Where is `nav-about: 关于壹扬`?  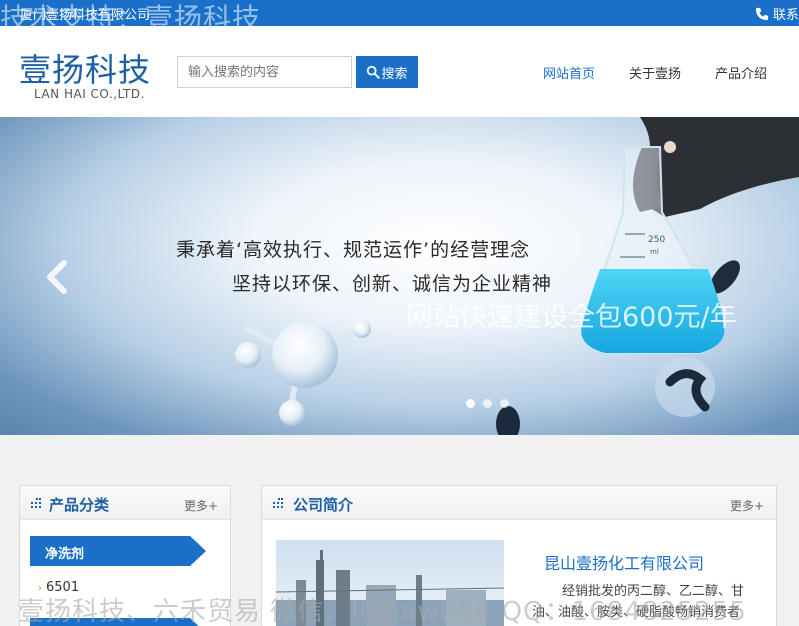 nav-about: 关于壹扬 is located at coordinates (655, 72).